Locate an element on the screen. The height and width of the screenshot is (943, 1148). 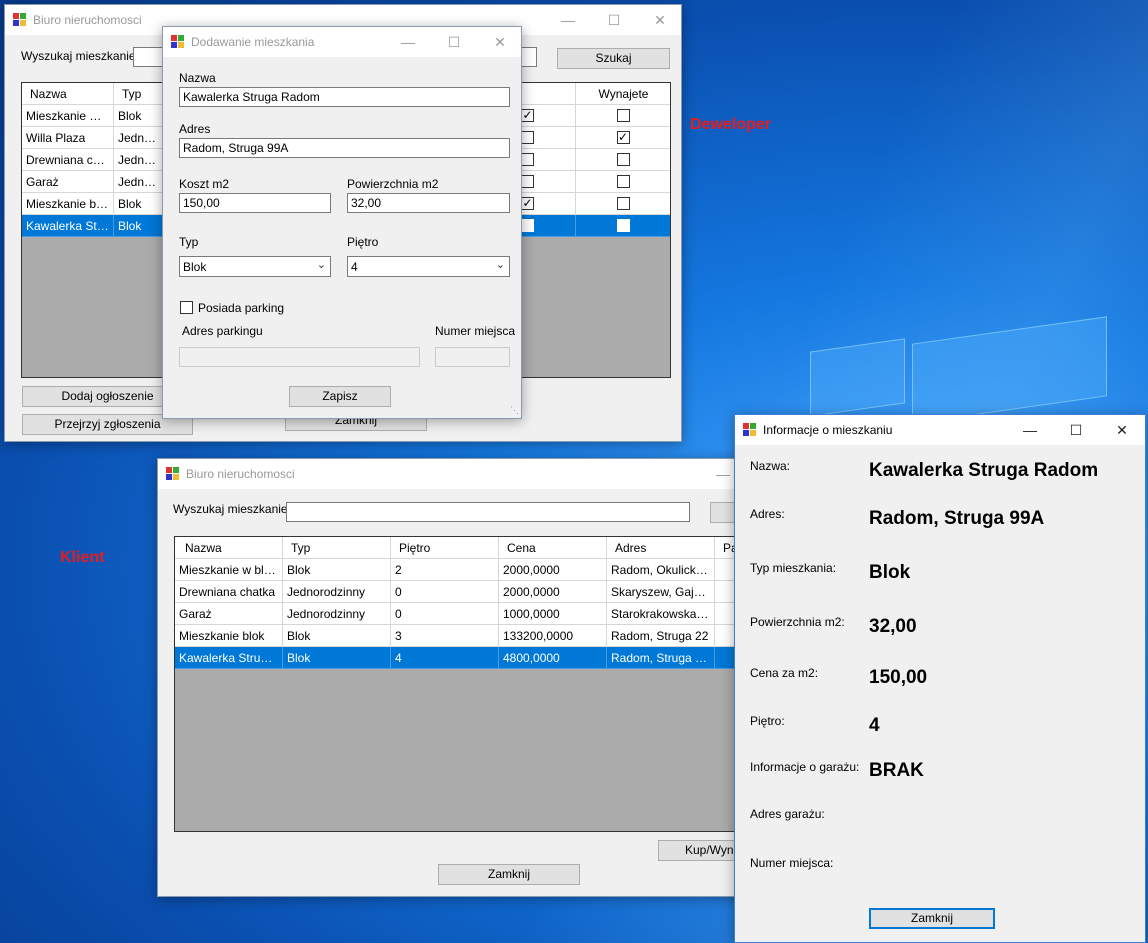
cell-floor: 2 is located at coordinates (445, 570).